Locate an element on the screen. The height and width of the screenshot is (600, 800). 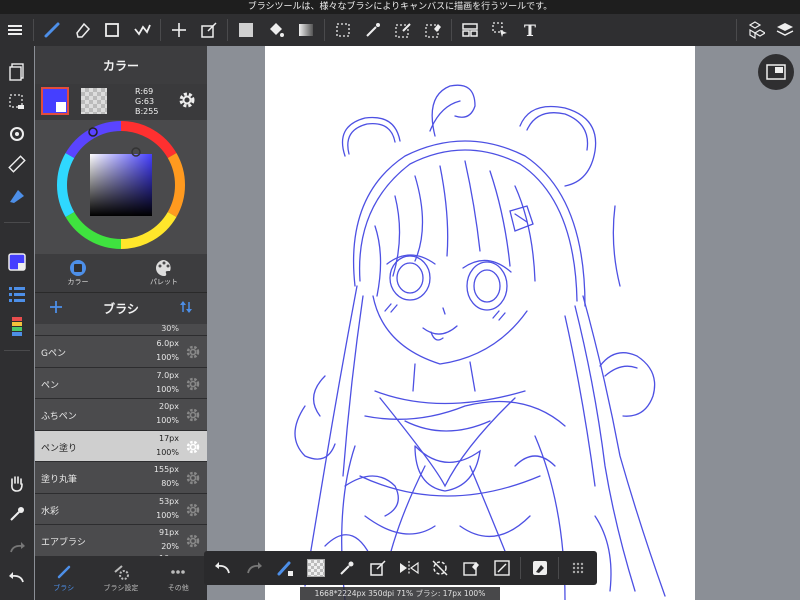
tab-palette: パレット is located at coordinates (164, 273).